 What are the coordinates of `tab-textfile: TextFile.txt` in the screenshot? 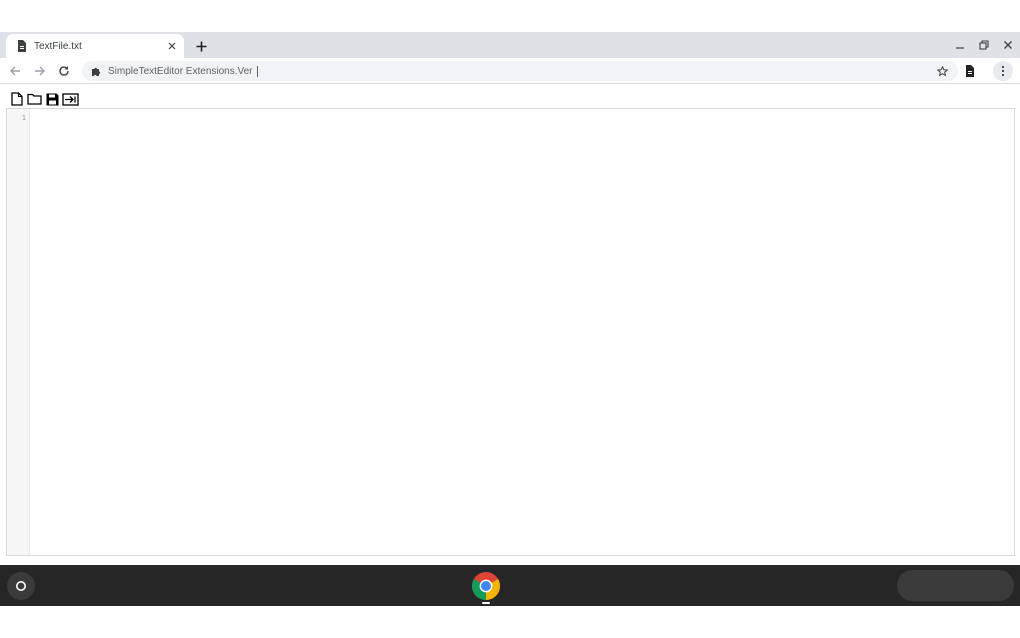 It's located at (95, 46).